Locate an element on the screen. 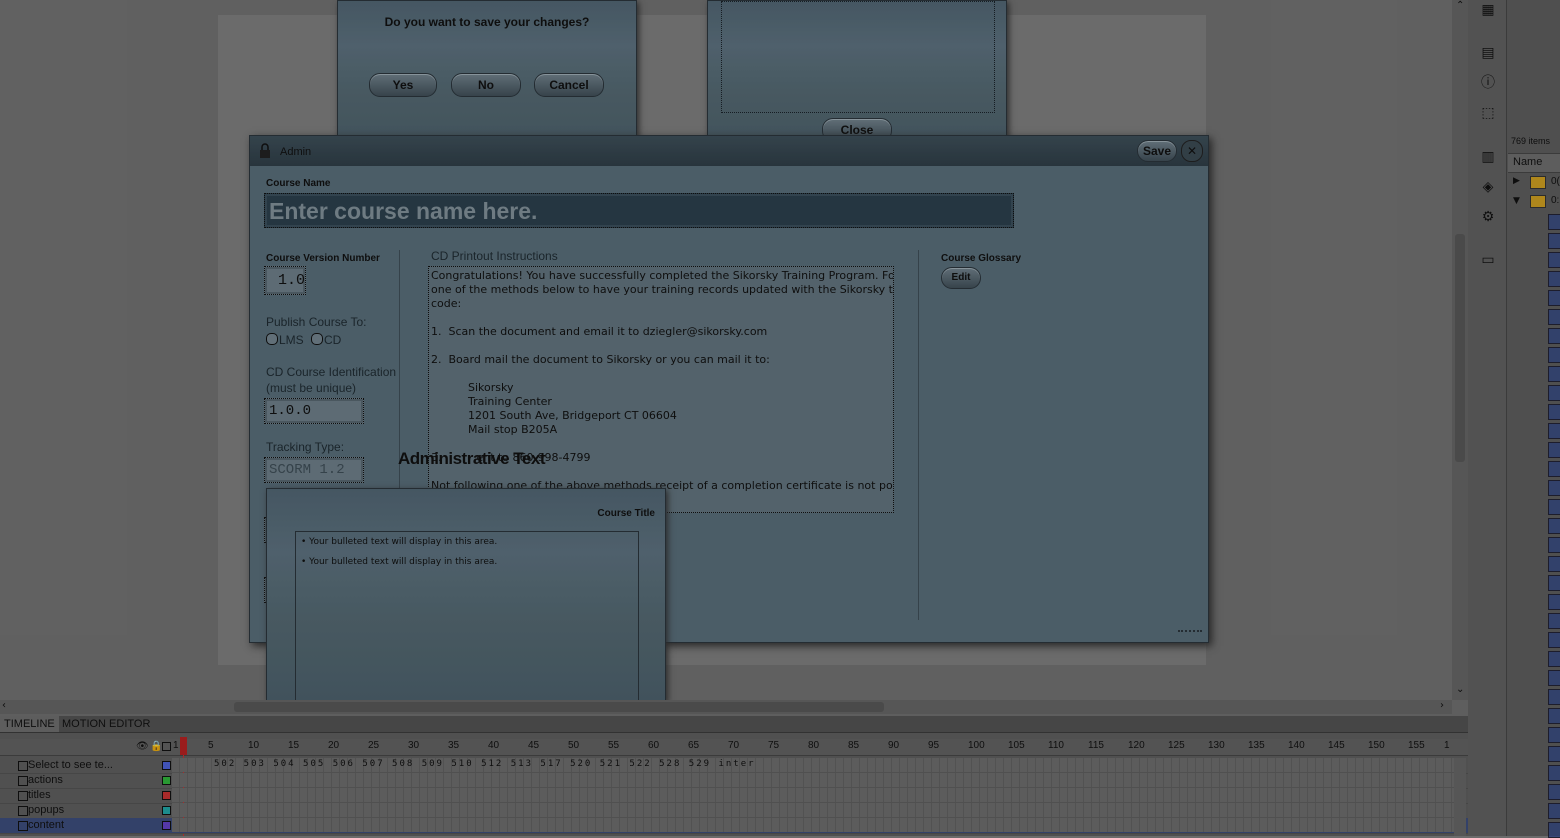 The height and width of the screenshot is (838, 1560). transform-icon: ⬚ is located at coordinates (1488, 113).